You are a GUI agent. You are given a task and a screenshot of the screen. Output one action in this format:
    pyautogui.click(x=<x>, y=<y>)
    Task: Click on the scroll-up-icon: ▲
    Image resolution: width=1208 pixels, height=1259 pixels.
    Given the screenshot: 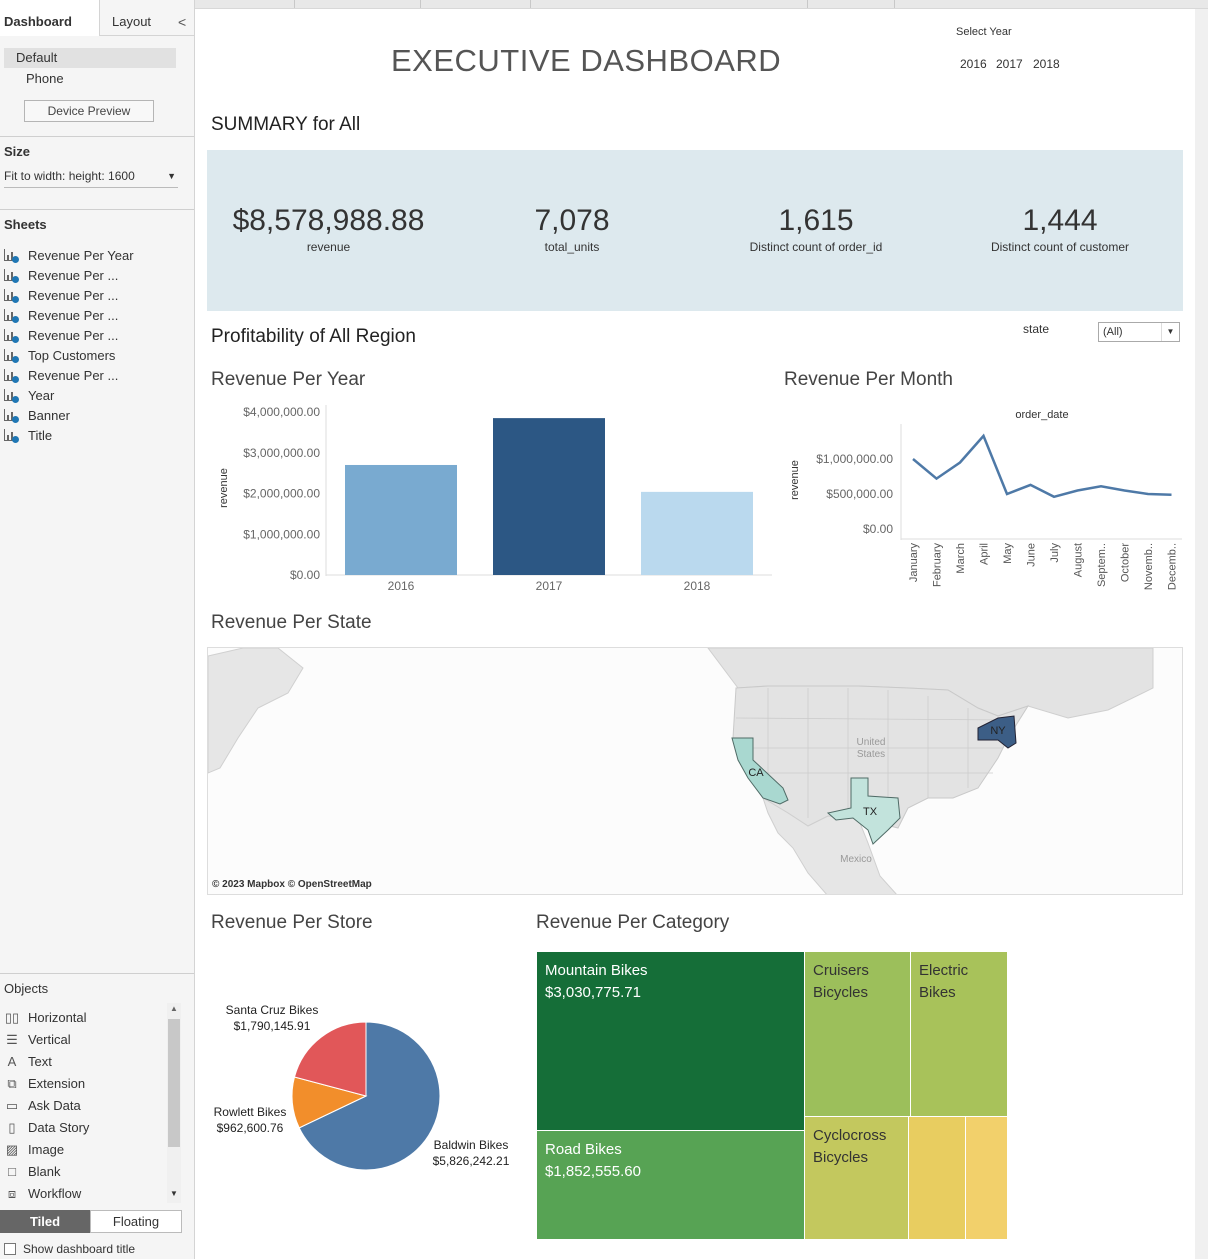 What is the action you would take?
    pyautogui.click(x=174, y=1008)
    